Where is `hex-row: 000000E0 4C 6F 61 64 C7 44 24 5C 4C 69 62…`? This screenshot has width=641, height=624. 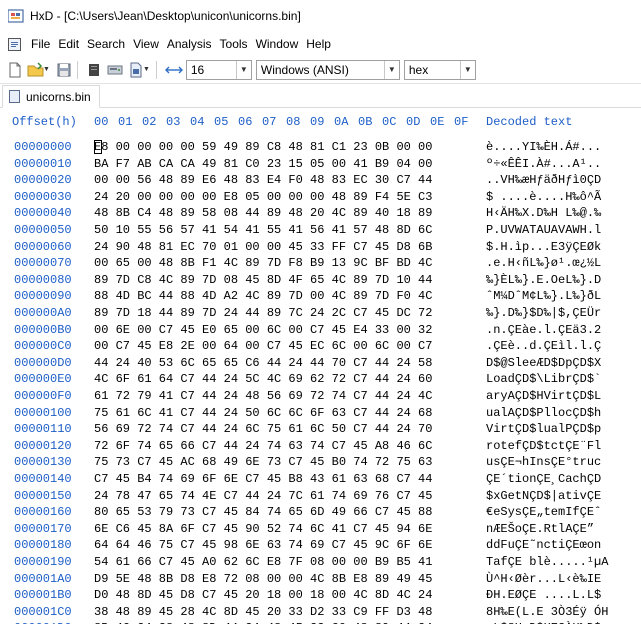
hex-row: 000000E0 4C 6F 61 64 C7 44 24 5C 4C 69 62… is located at coordinates (320, 380).